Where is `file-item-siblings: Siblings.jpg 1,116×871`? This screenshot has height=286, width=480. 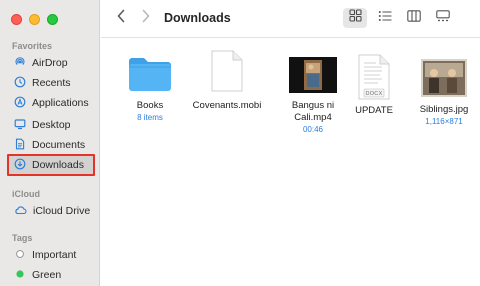
file-item-siblings: Siblings.jpg 1,116×871 is located at coordinates (444, 89).